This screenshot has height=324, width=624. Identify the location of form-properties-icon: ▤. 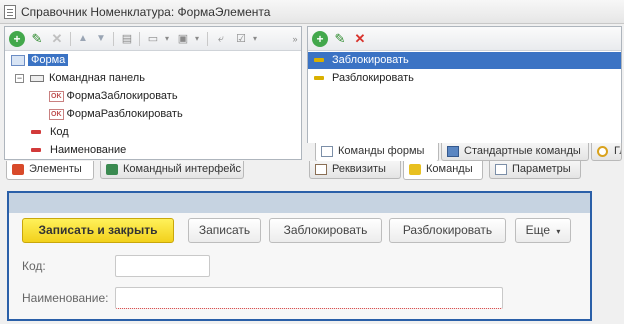
(127, 39).